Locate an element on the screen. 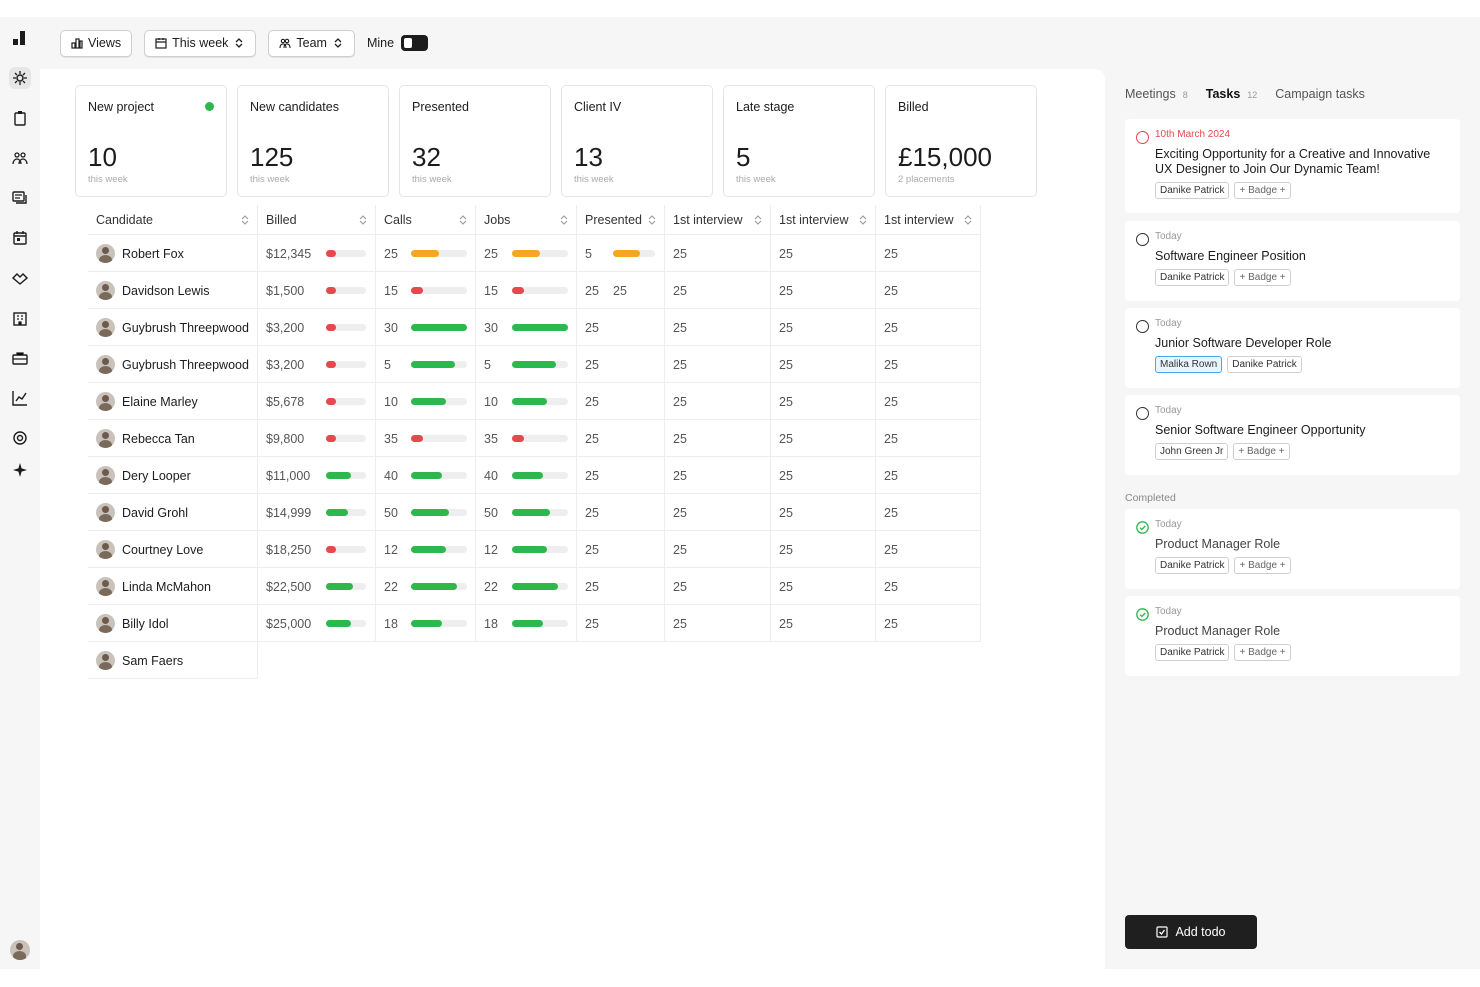 This screenshot has width=1480, height=987. task-title: Software Engineer Position is located at coordinates (1301, 256).